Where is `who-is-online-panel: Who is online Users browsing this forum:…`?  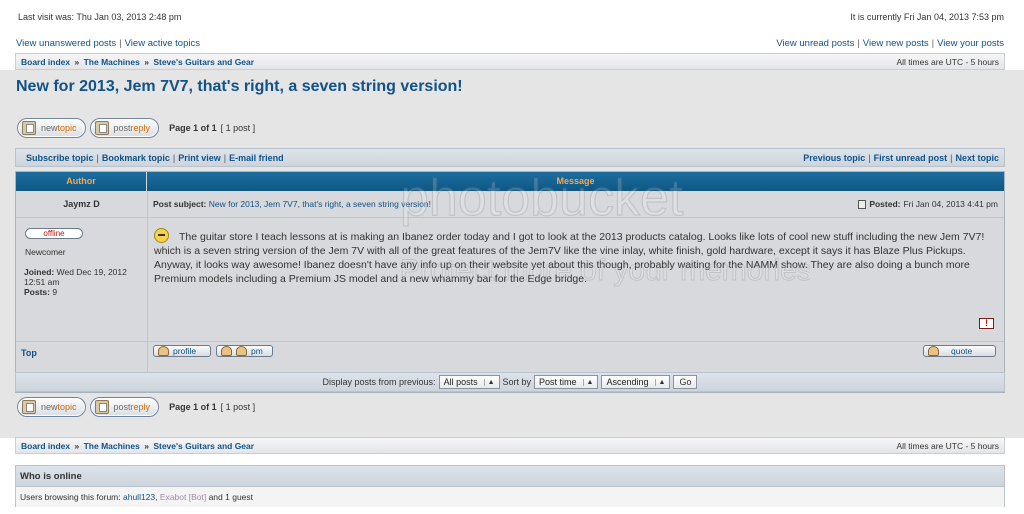 who-is-online-panel: Who is online Users browsing this forum:… is located at coordinates (510, 486).